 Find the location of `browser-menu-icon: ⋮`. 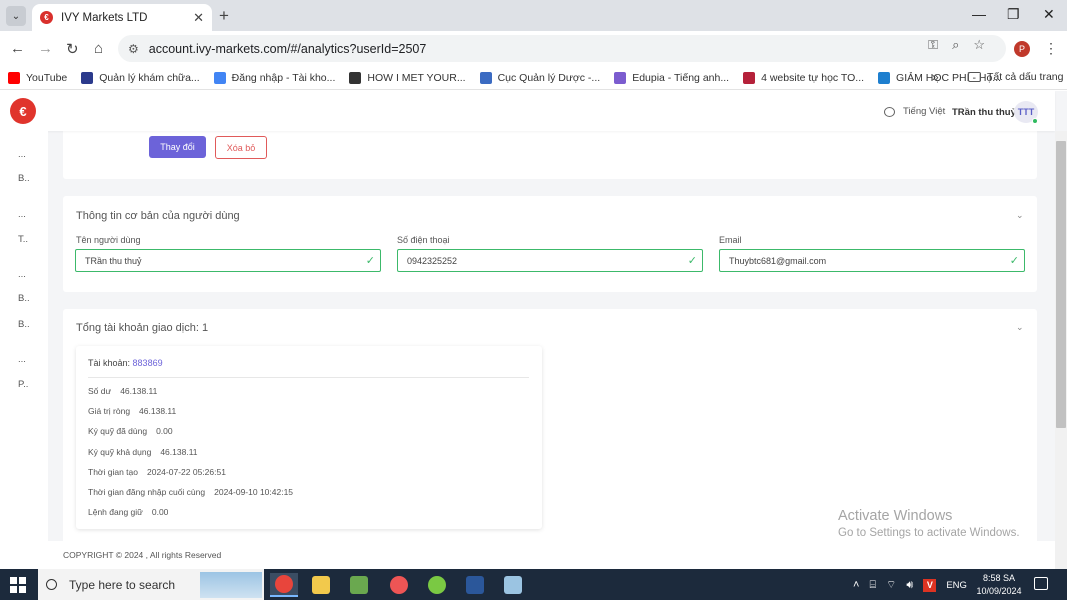

browser-menu-icon: ⋮ is located at coordinates (1051, 48).